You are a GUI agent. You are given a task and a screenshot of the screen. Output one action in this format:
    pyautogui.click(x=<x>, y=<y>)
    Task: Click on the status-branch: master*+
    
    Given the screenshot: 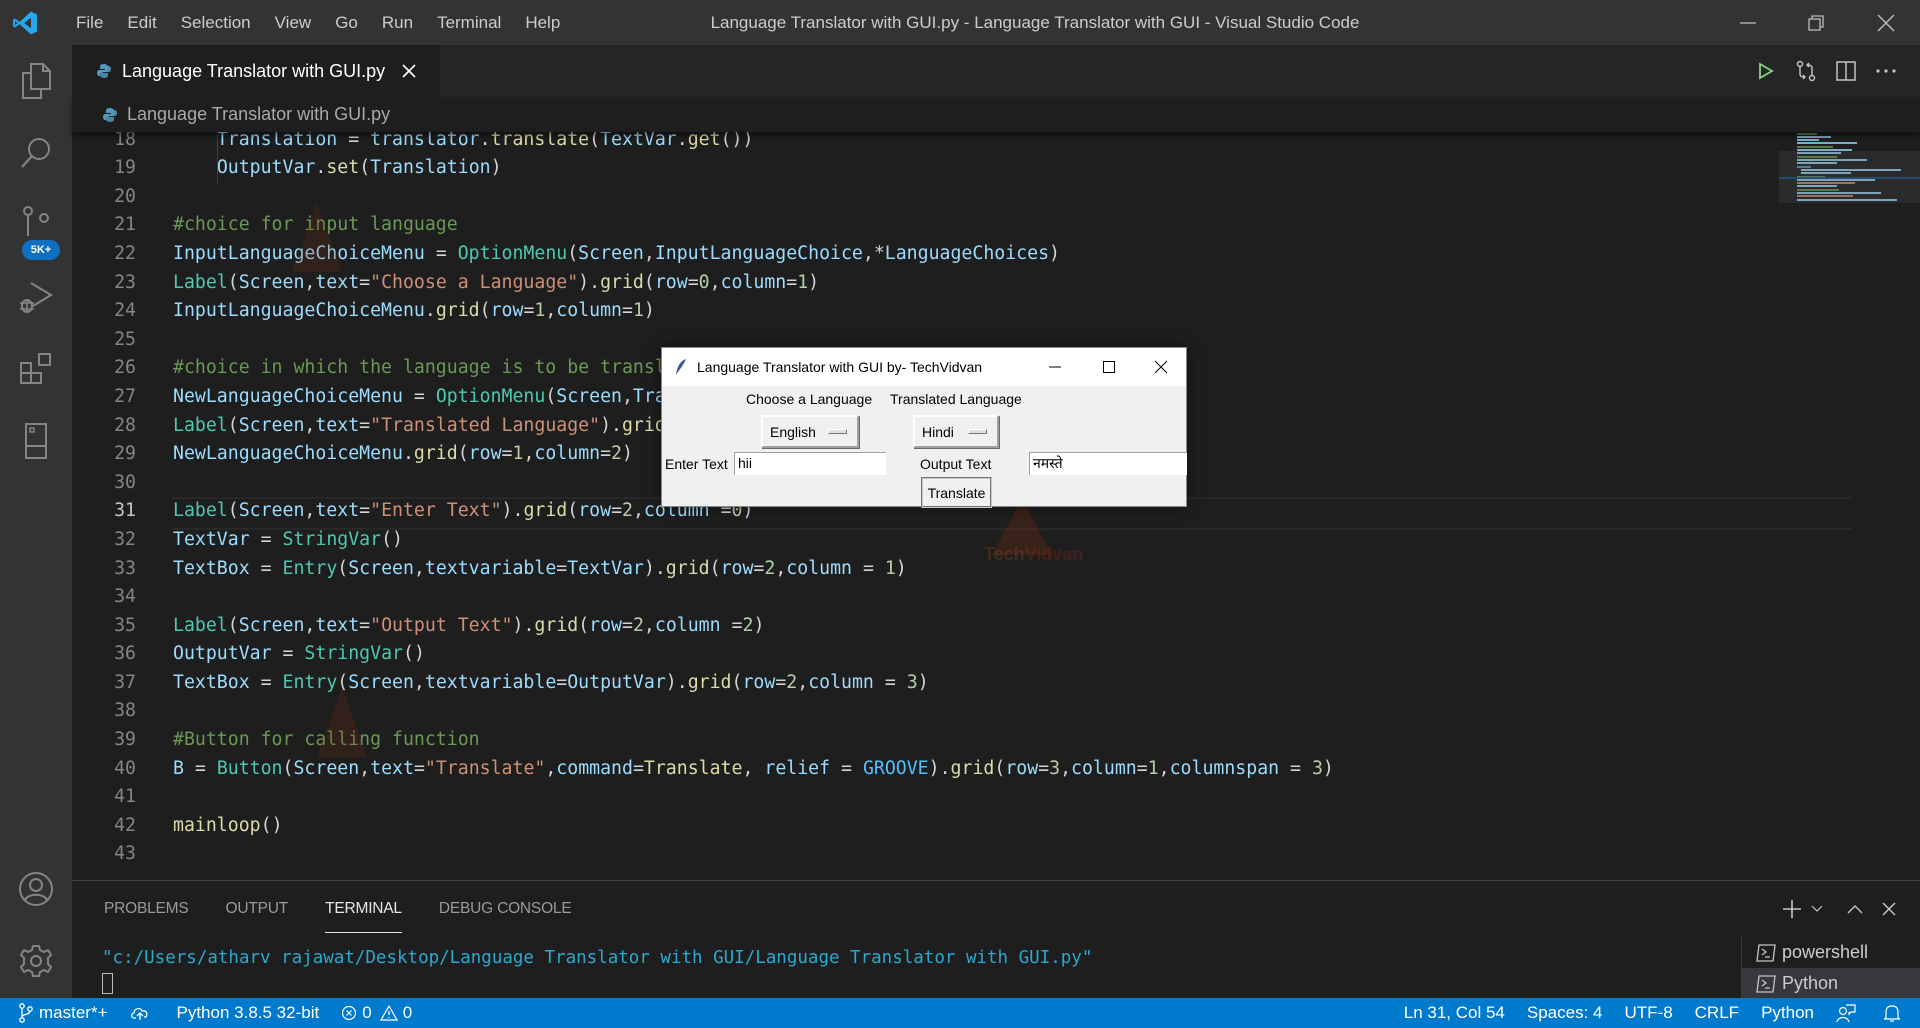 What is the action you would take?
    pyautogui.click(x=63, y=1013)
    